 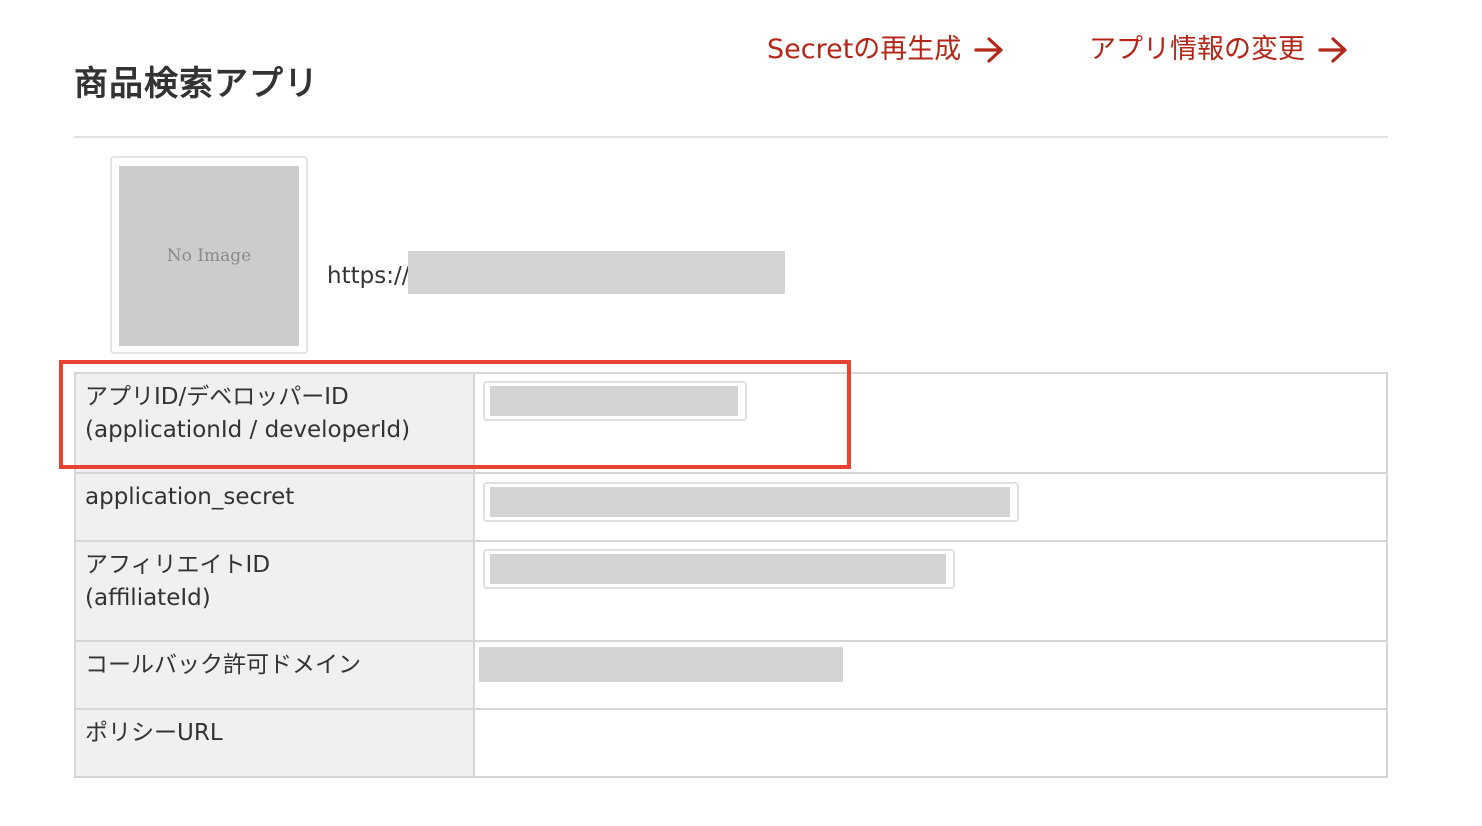 I want to click on regenerate-secret-label: Secretの再生成, so click(x=864, y=49).